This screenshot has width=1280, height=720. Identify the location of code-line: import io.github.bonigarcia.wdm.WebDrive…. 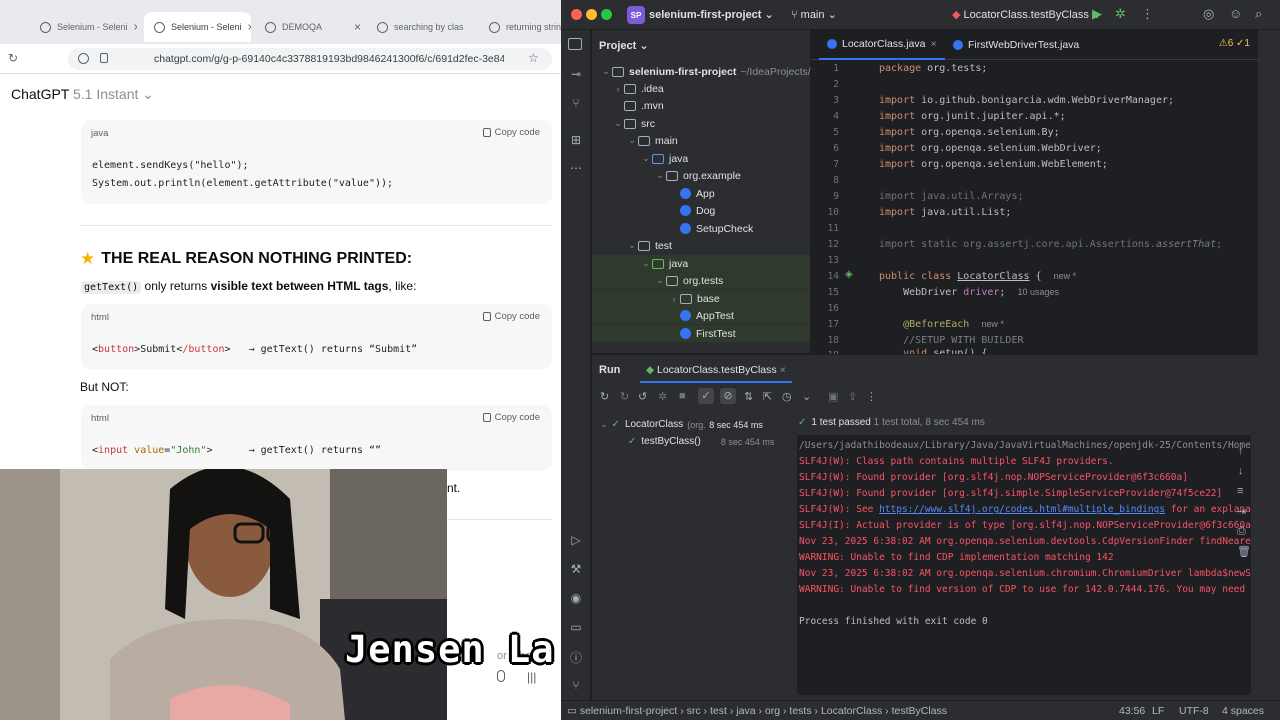
(1026, 100).